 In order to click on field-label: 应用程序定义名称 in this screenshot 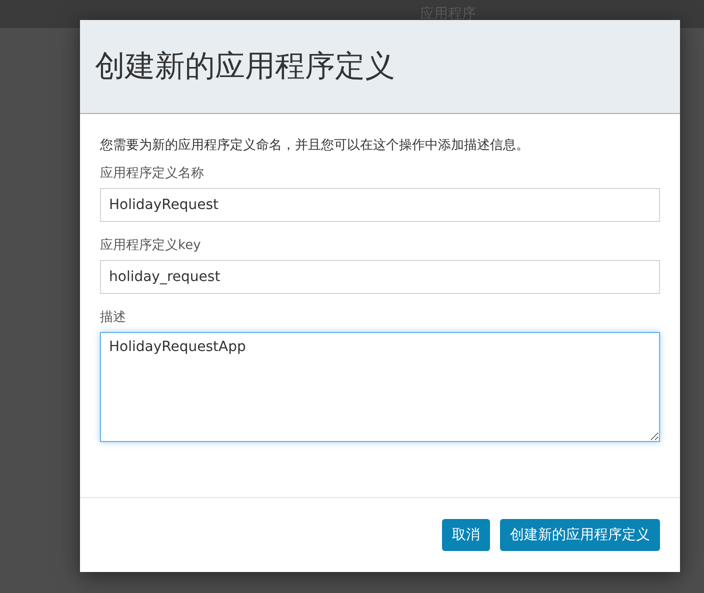, I will do `click(152, 173)`.